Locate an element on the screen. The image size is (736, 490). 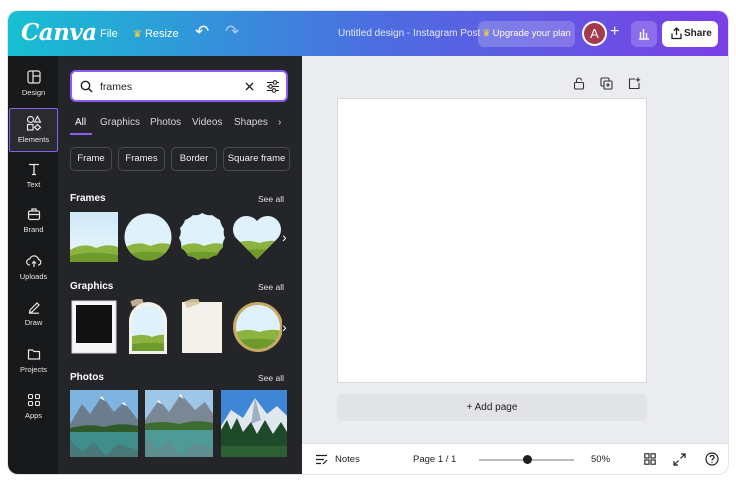
sidebar-item-label: Apps is located at coordinates (33, 415).